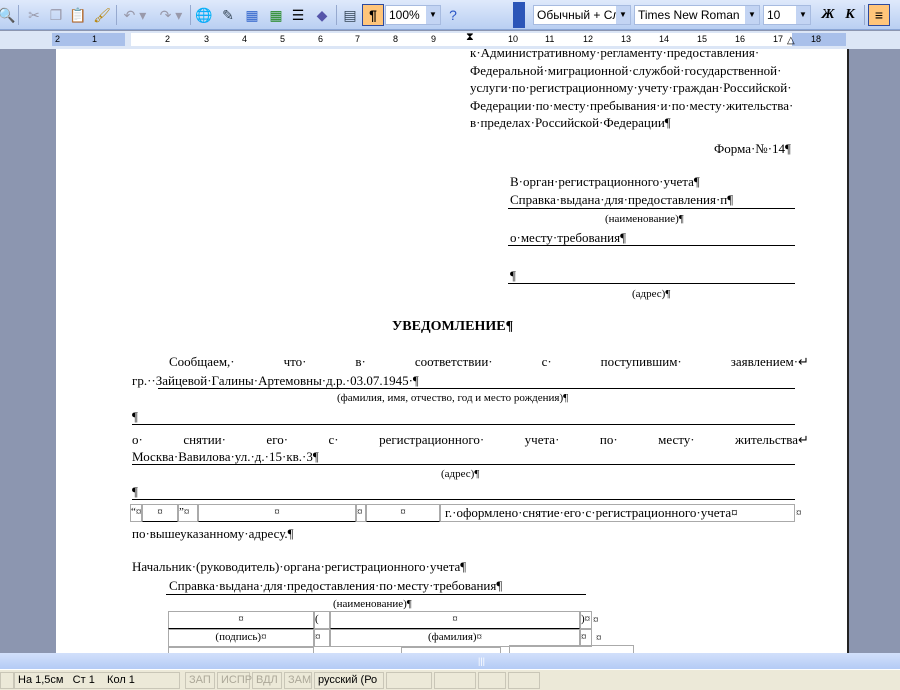  Describe the element at coordinates (608, 439) in the screenshot. I see `word: по·` at that location.